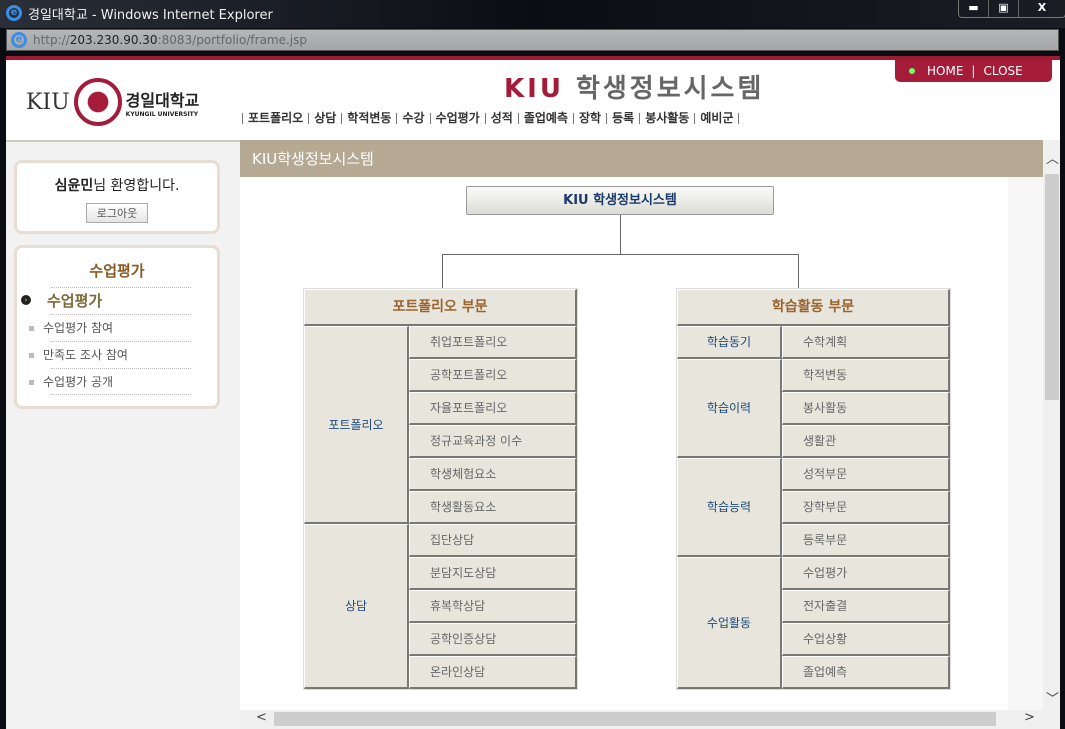 The height and width of the screenshot is (729, 1065). Describe the element at coordinates (117, 197) in the screenshot. I see `welcome-box: 심윤민님 환영합니다. 로그아웃` at that location.